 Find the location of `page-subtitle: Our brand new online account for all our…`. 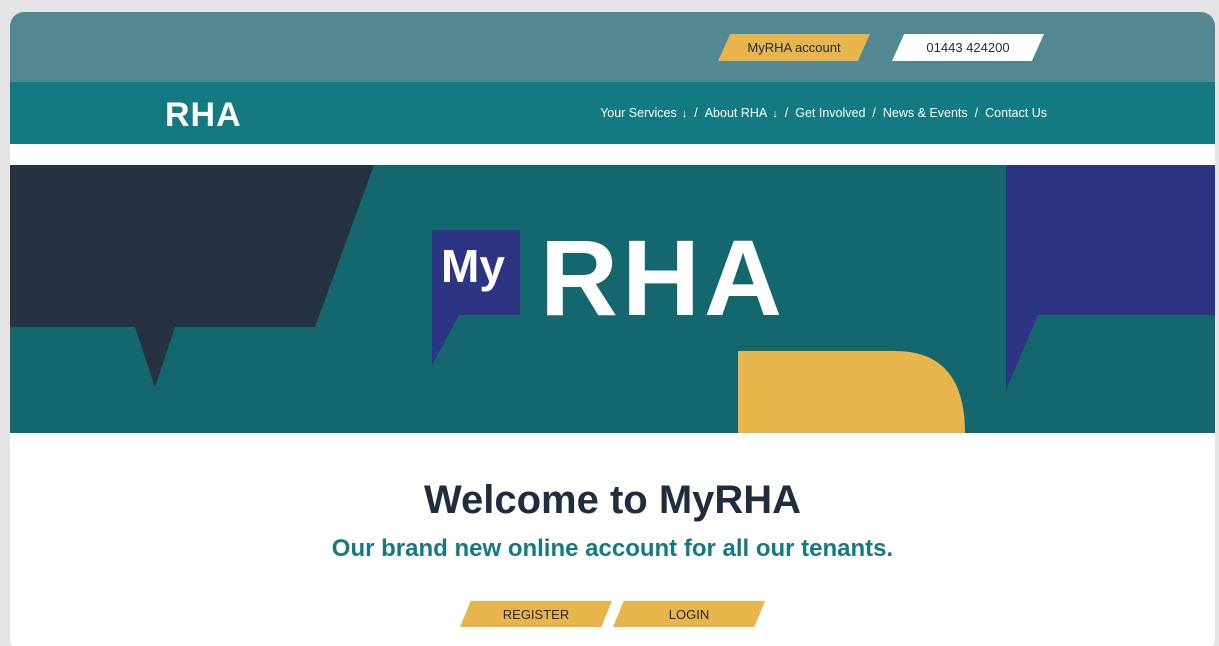

page-subtitle: Our brand new online account for all our… is located at coordinates (612, 548).